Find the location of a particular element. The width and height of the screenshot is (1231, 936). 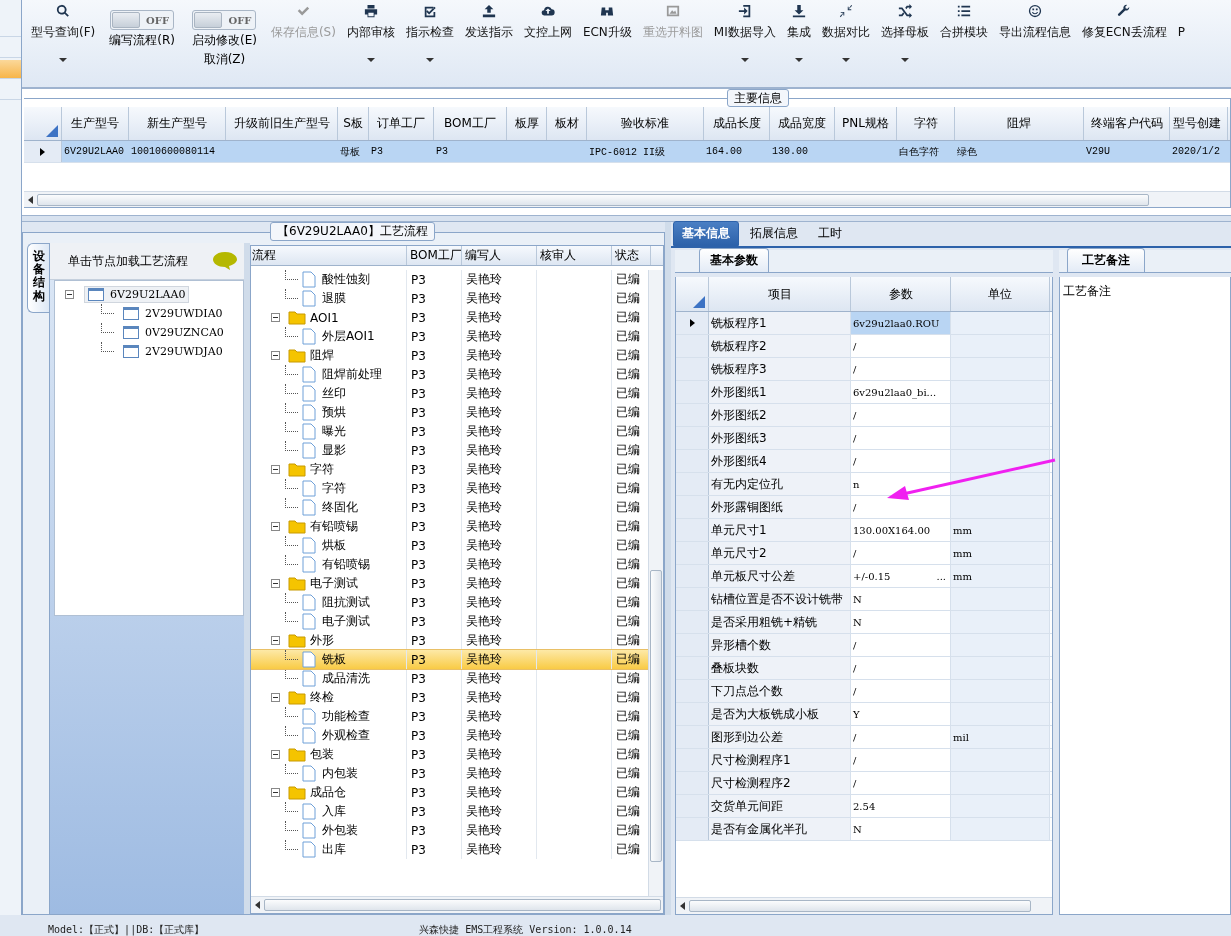

caret-icon is located at coordinates (904, 60).